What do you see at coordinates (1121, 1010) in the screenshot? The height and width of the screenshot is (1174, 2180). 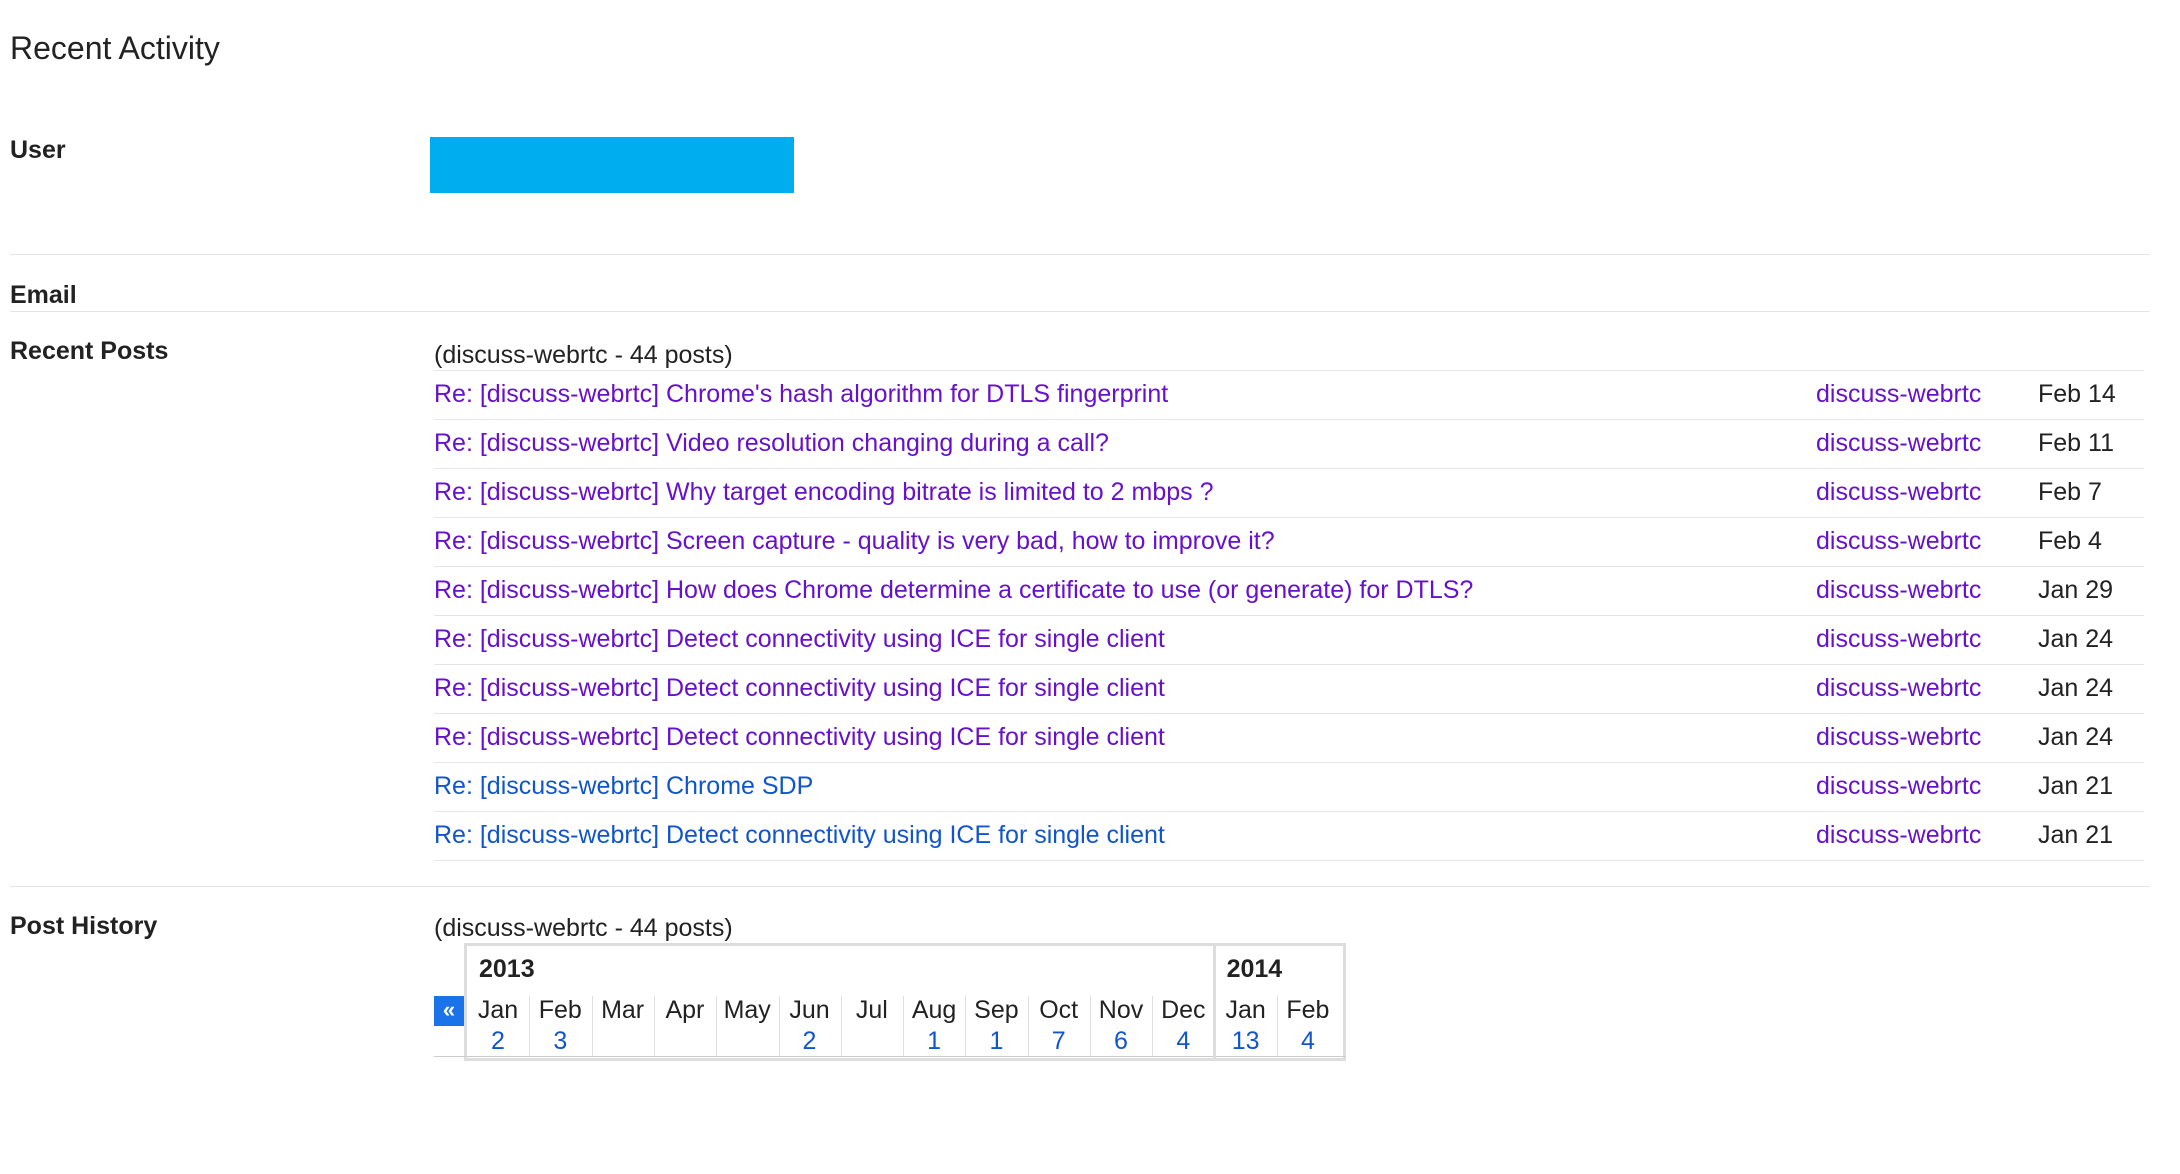 I see `month-label: Nov` at bounding box center [1121, 1010].